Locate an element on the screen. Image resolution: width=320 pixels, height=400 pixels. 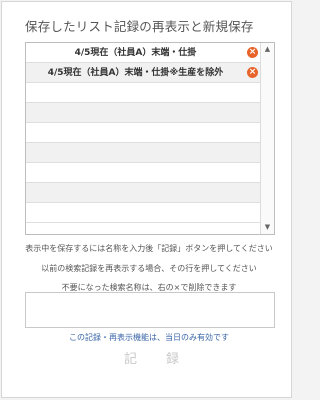
validity-note: この記録・再表示機能は、当日のみ有効です is located at coordinates (149, 337).